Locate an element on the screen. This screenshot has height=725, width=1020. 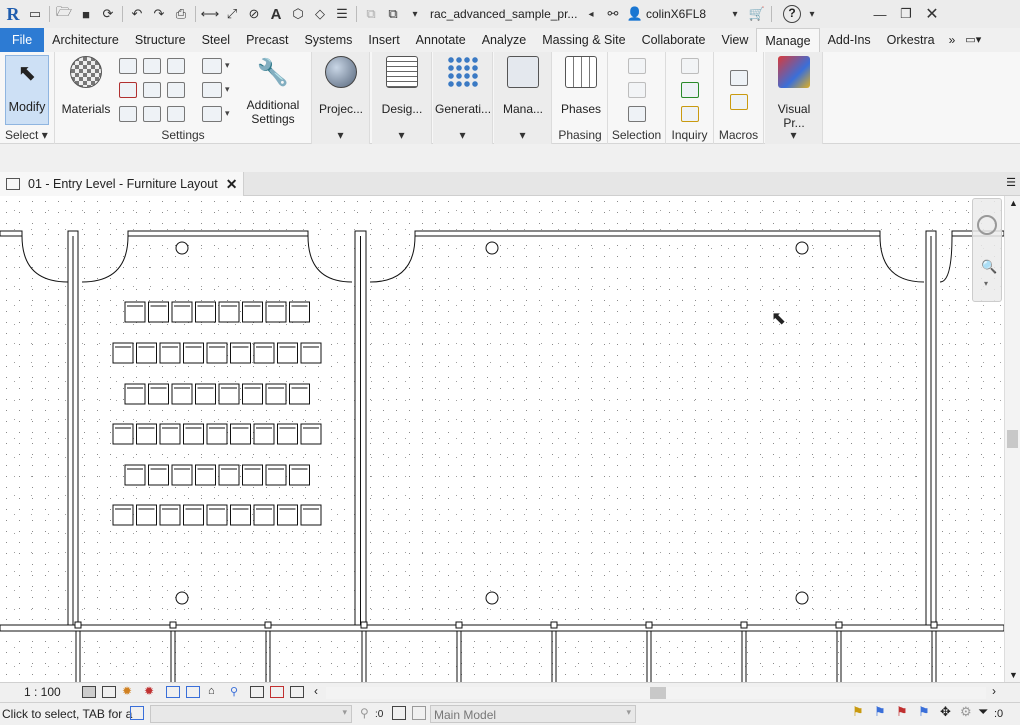
project-units-icon is located at coordinates (176, 114).